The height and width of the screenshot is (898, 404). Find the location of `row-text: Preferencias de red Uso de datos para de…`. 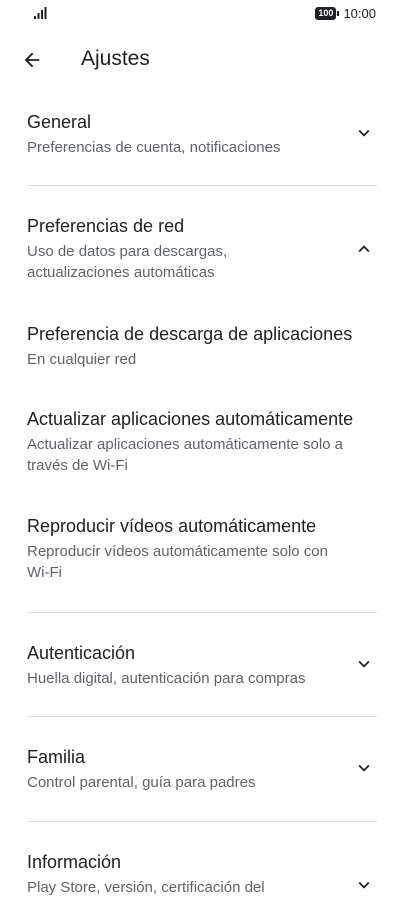

row-text: Preferencias de red Uso de datos para de… is located at coordinates (182, 248).